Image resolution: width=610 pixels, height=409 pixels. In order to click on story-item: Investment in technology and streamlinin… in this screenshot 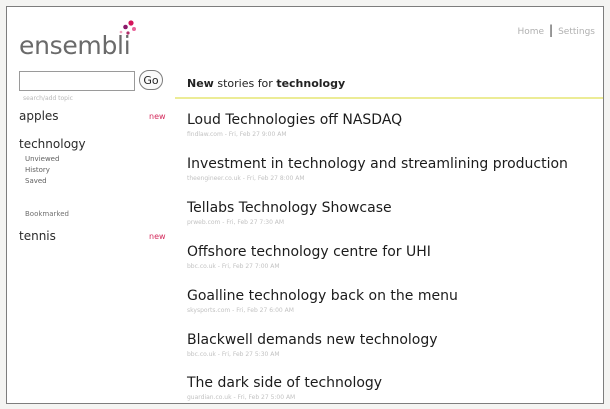, I will do `click(394, 169)`.